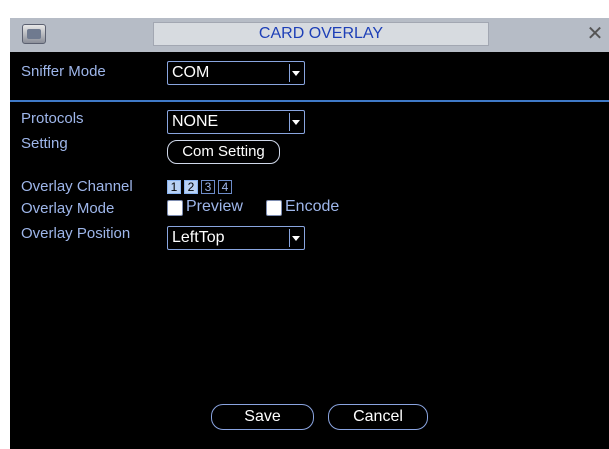 This screenshot has width=609, height=449. I want to click on separator, so click(309, 101).